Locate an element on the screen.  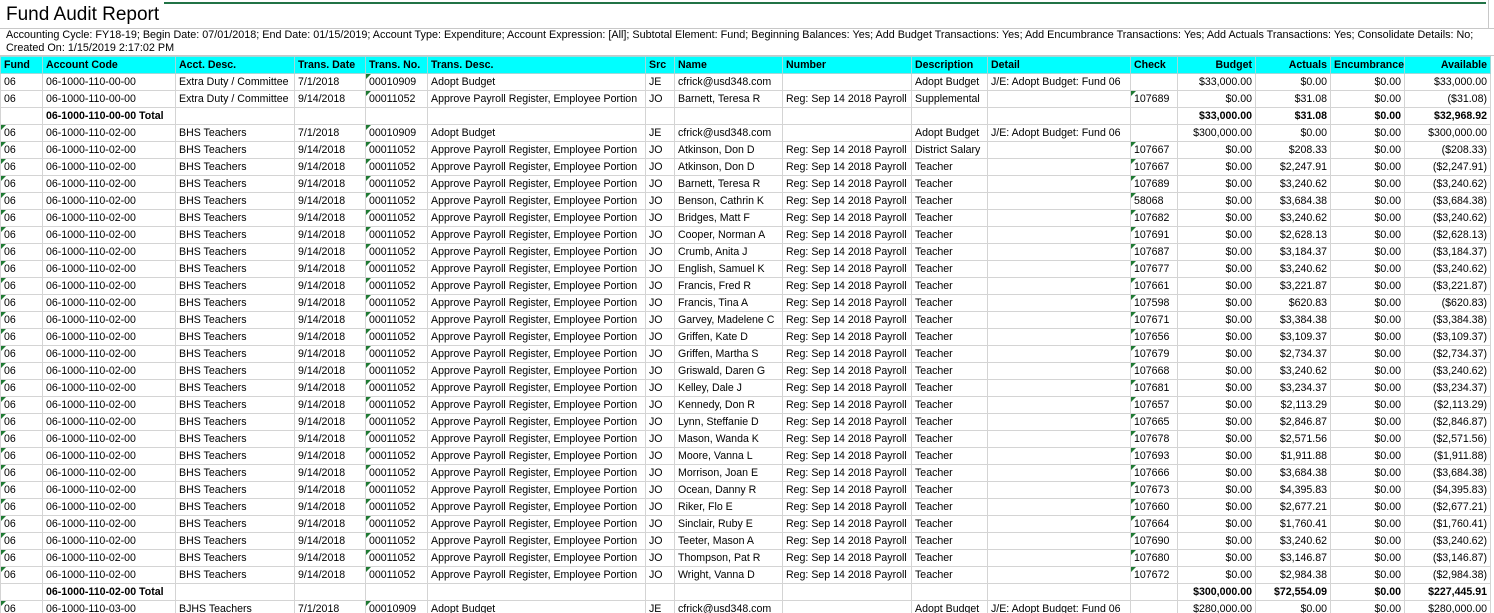
cell-available: $33,000.00 is located at coordinates (1447, 82).